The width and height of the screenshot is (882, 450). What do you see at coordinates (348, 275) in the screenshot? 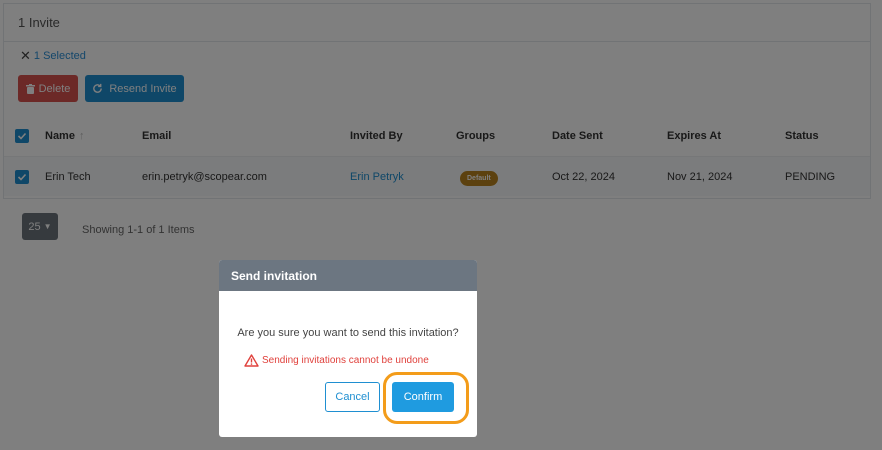
I see `dialog-title: Send invitation` at bounding box center [348, 275].